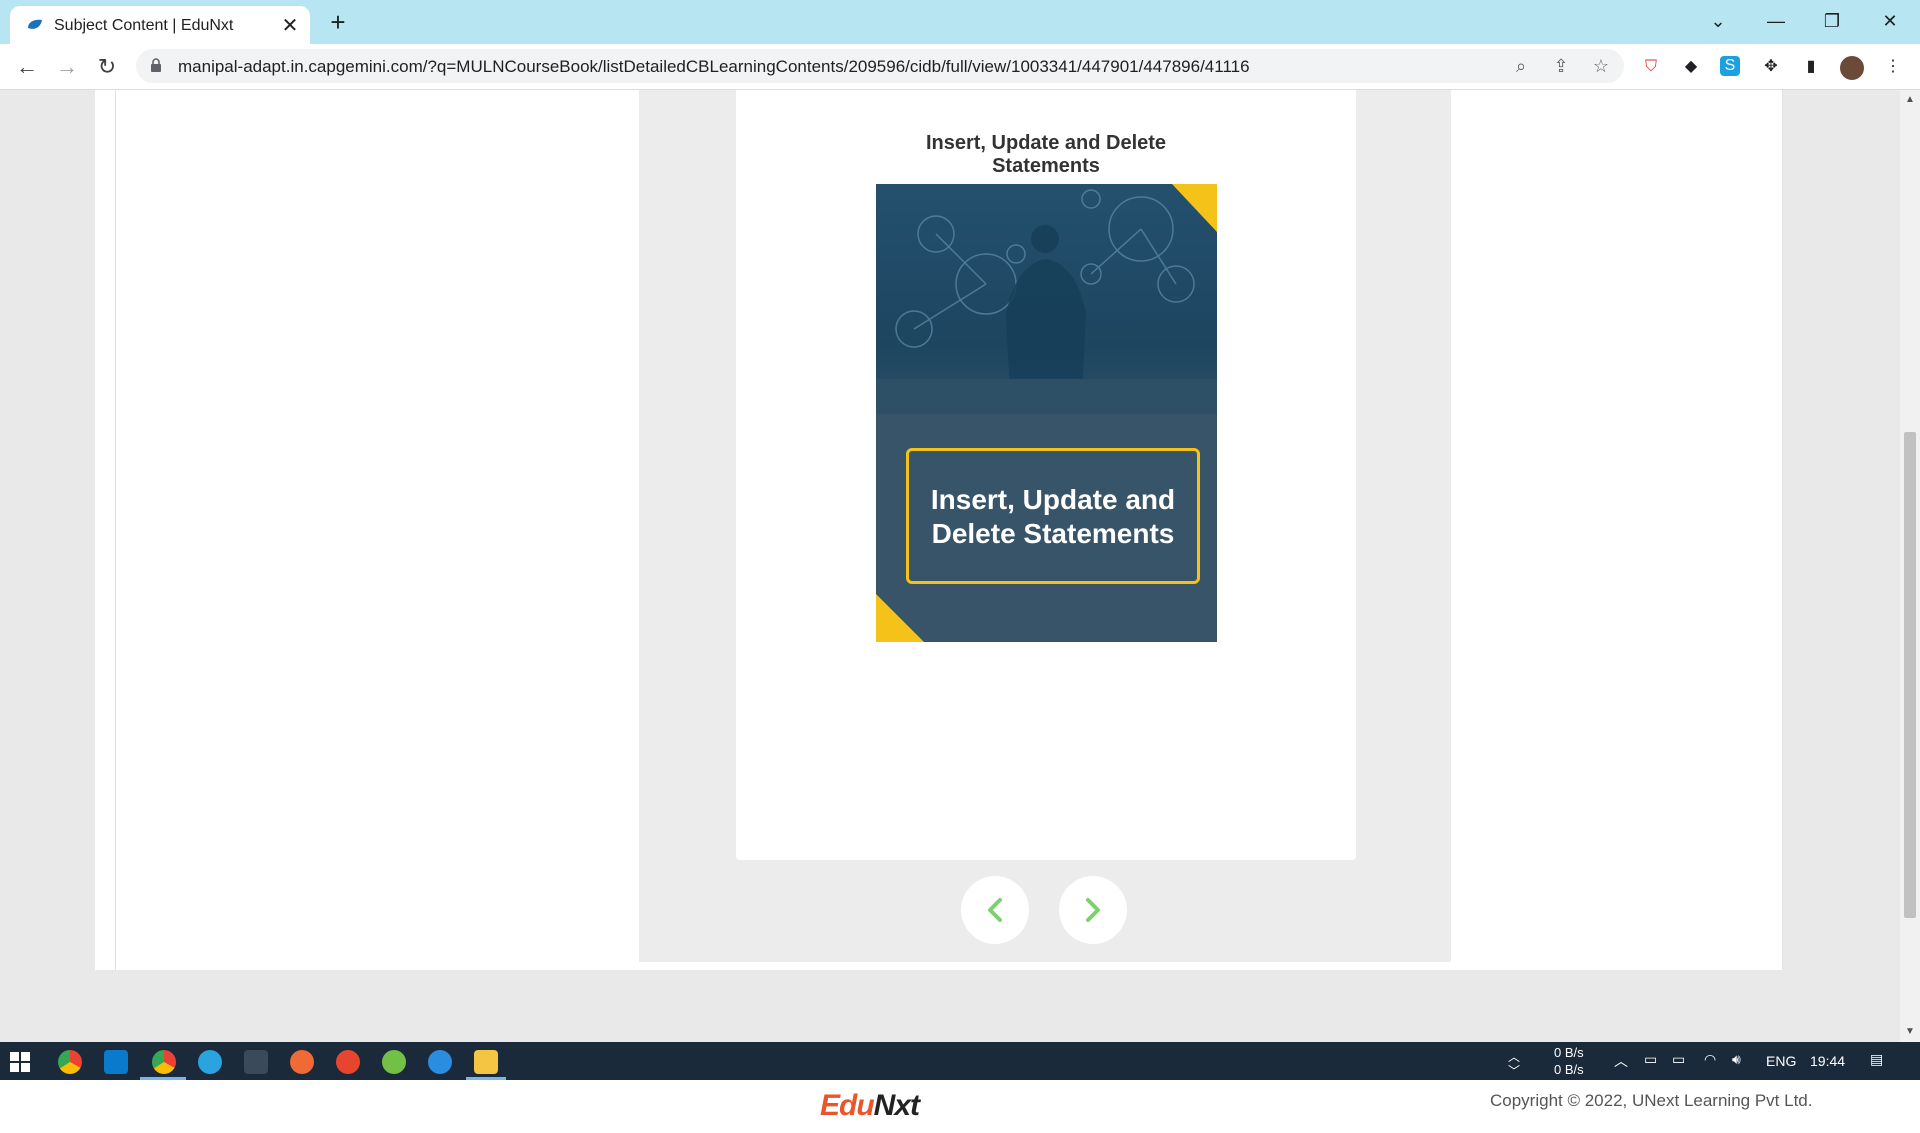 This screenshot has width=1920, height=1133. Describe the element at coordinates (1678, 1059) in the screenshot. I see `battery-icon: ▭` at that location.